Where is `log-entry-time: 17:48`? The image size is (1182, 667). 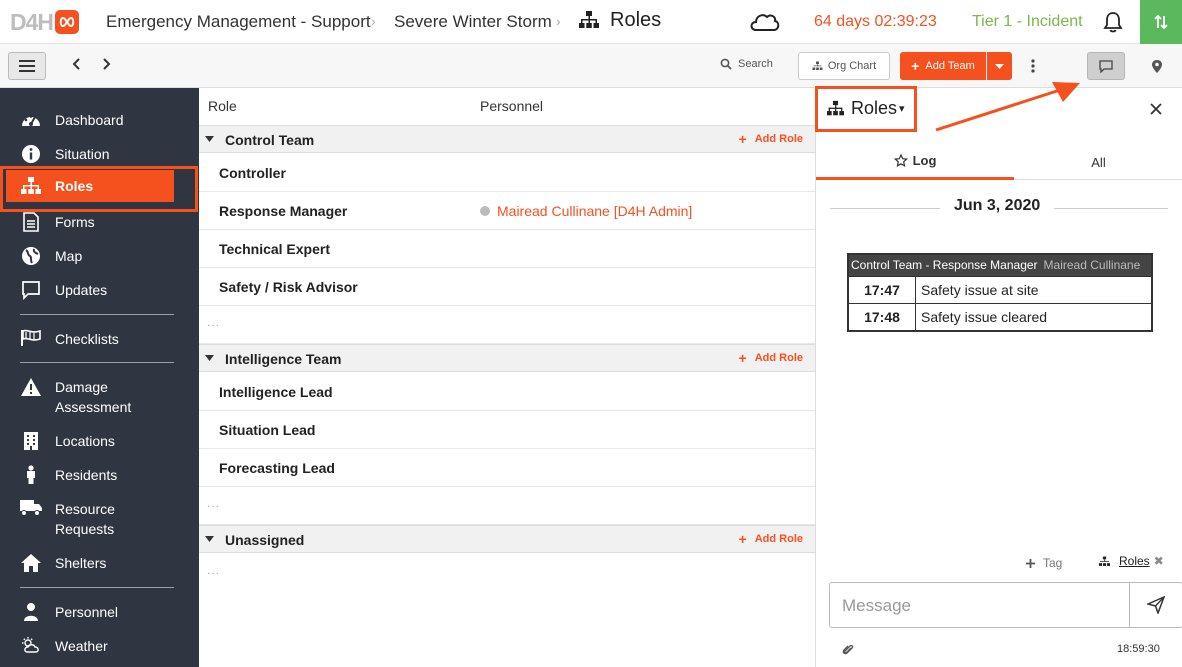 log-entry-time: 17:48 is located at coordinates (882, 317).